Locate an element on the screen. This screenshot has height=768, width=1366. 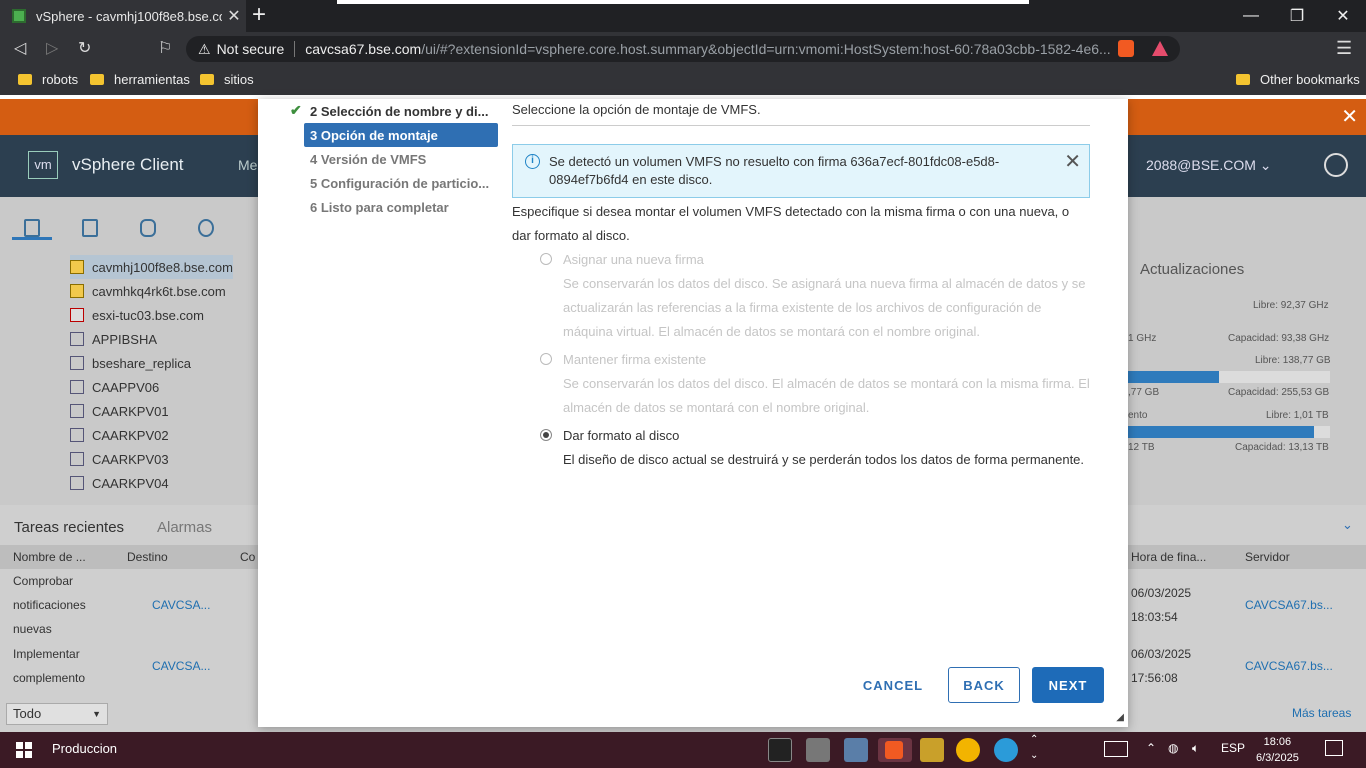
tab-actualizaciones: Actualizaciones is located at coordinates (1192, 269).